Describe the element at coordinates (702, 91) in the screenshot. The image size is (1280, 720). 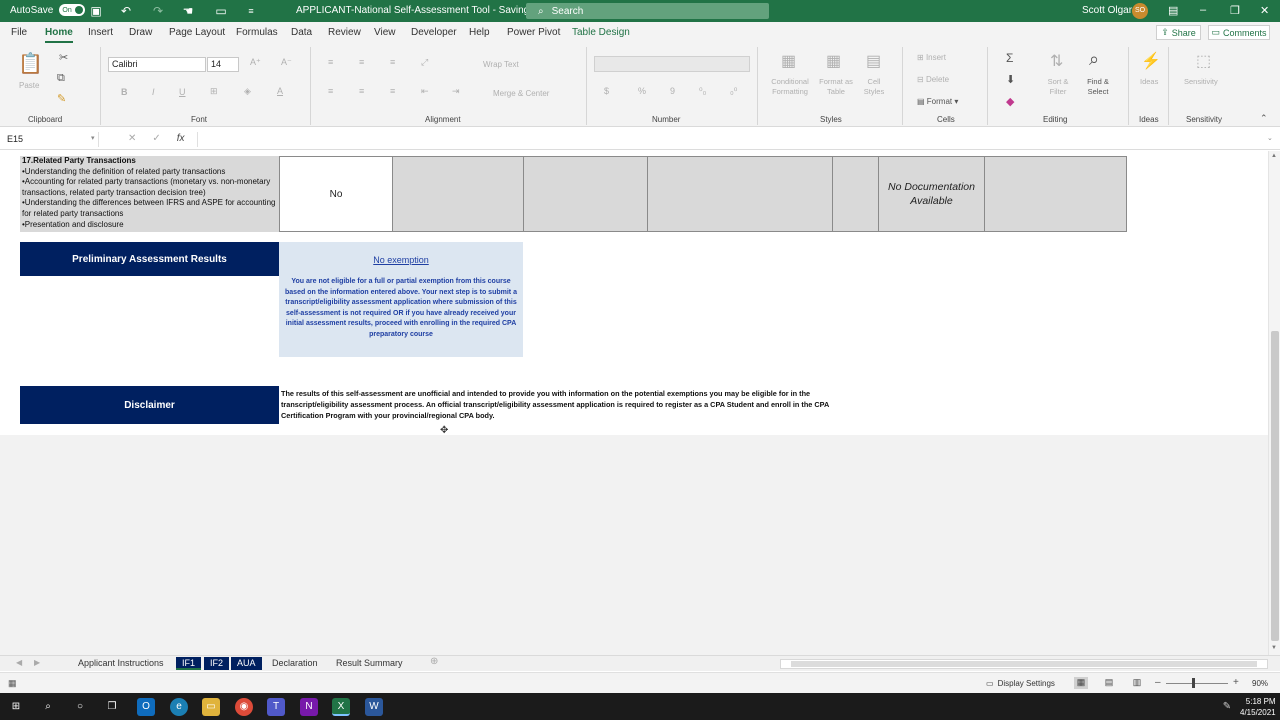
I see `increase-decimal-icon: ⁰₀` at that location.